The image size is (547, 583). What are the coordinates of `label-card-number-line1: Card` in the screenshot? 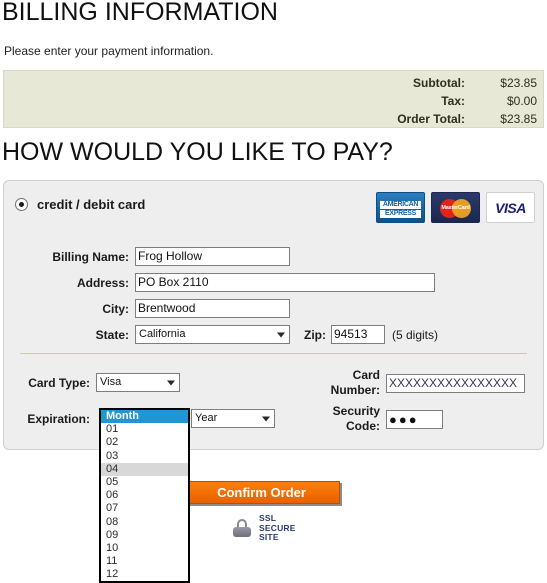 It's located at (366, 375).